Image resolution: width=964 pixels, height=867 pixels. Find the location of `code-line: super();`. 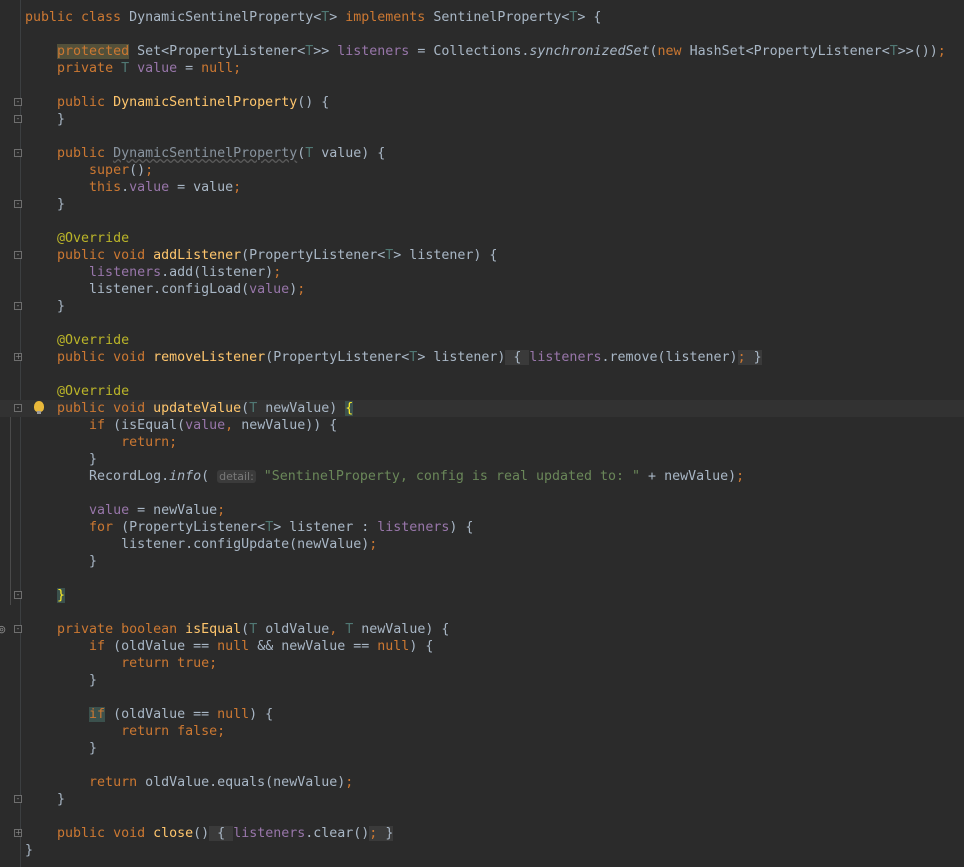

code-line: super(); is located at coordinates (482, 170).